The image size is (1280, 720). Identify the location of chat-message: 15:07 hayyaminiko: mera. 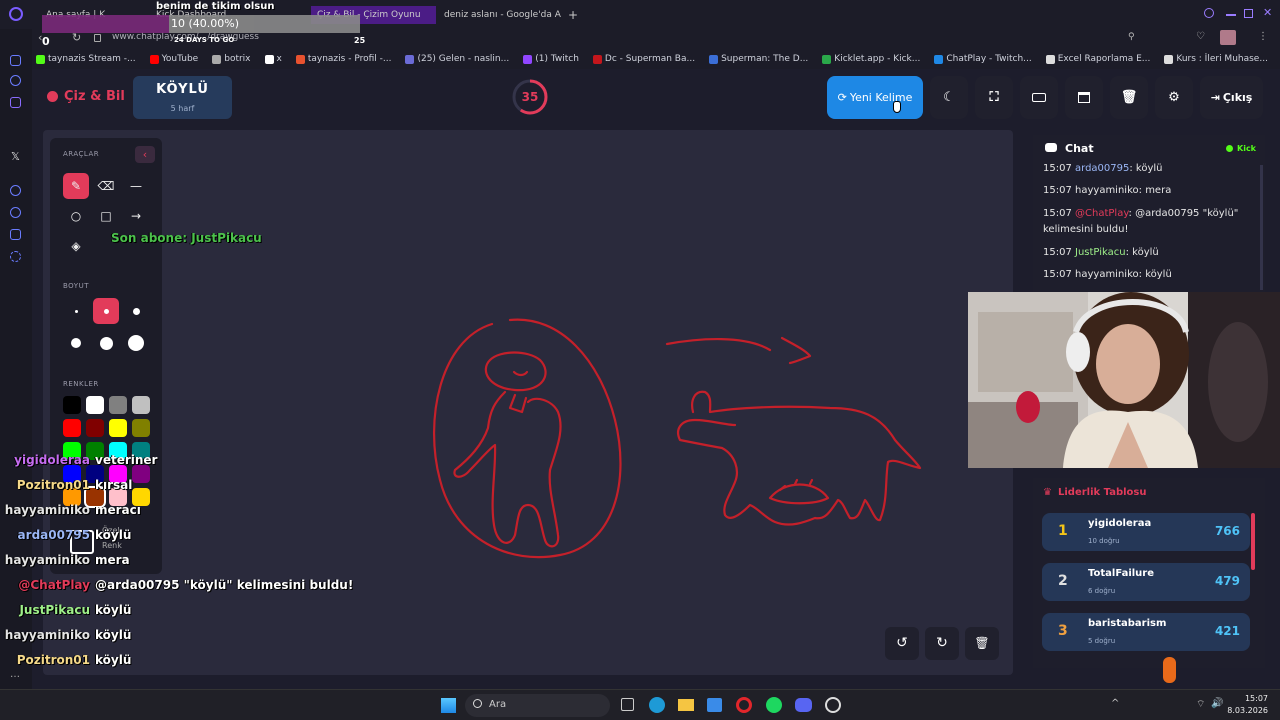
(1148, 191).